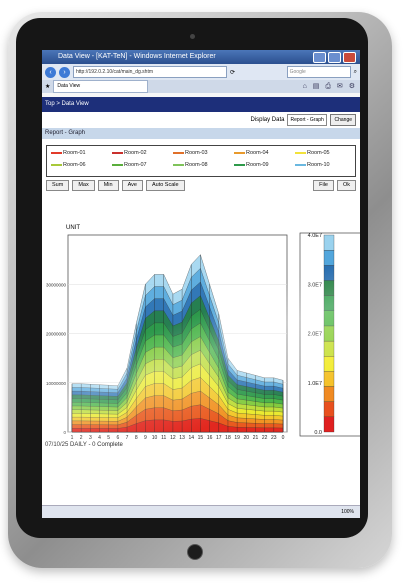 The height and width of the screenshot is (584, 406). What do you see at coordinates (90, 438) in the screenshot?
I see `x-tick-label: 3` at bounding box center [90, 438].